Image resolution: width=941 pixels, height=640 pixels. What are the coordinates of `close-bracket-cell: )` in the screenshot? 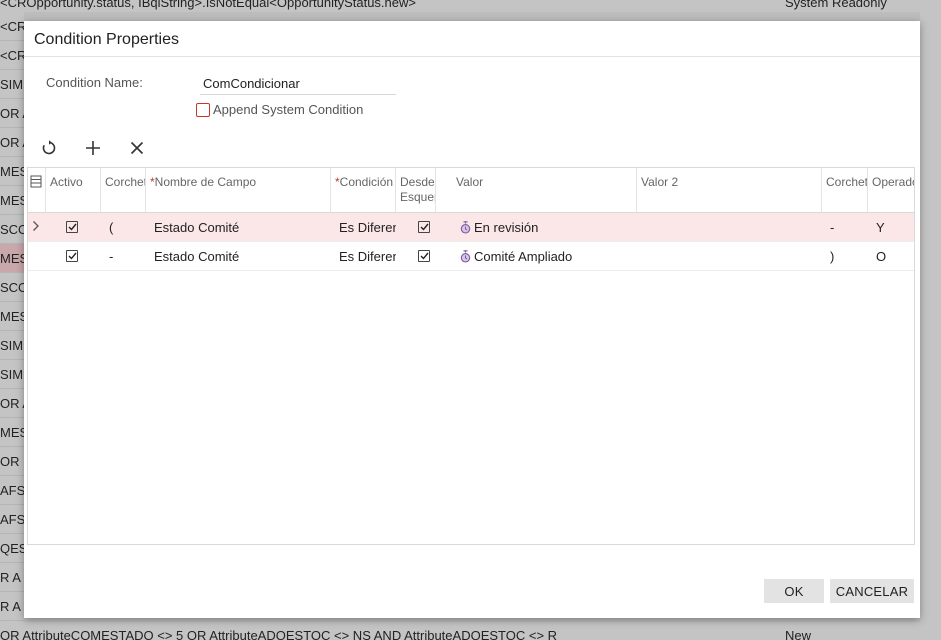 It's located at (845, 256).